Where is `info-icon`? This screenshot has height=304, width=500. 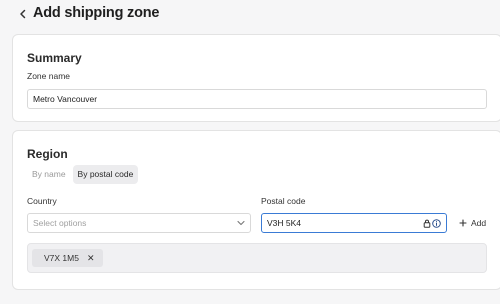 info-icon is located at coordinates (436, 223).